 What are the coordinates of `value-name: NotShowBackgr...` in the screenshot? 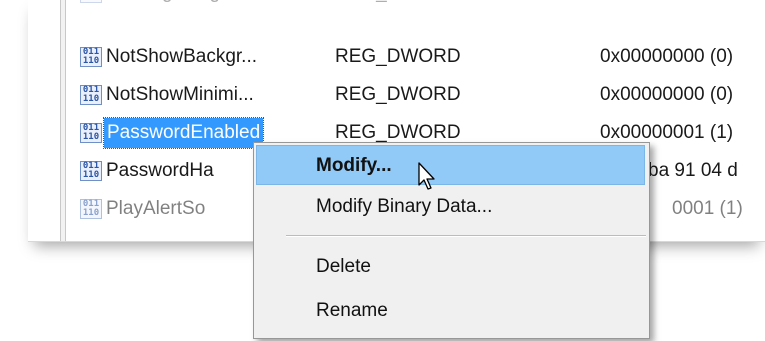 It's located at (182, 56).